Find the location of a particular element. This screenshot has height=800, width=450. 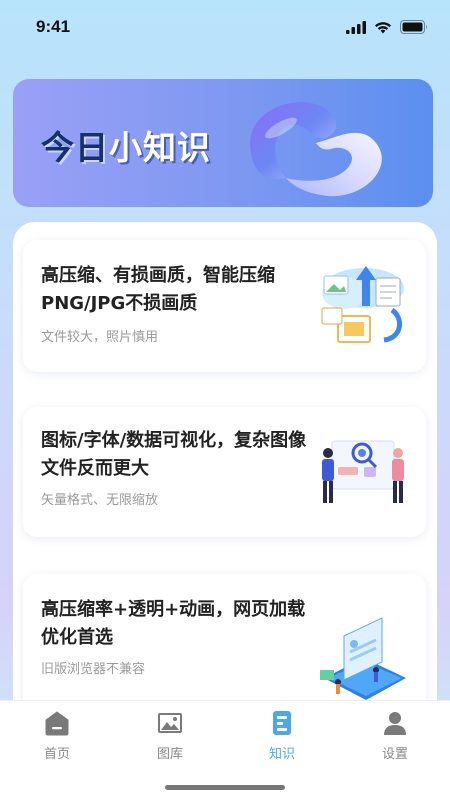

home-icon is located at coordinates (57, 723).